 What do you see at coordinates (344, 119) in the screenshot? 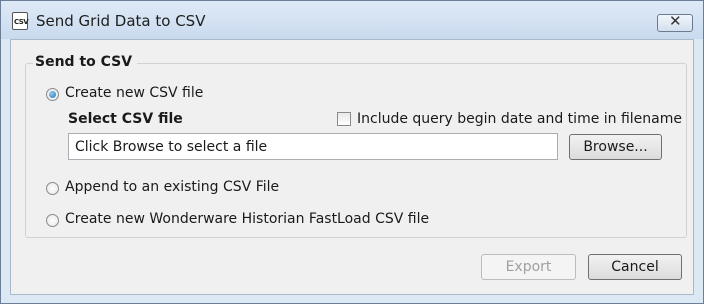
I see `include-datetime-checkbox` at bounding box center [344, 119].